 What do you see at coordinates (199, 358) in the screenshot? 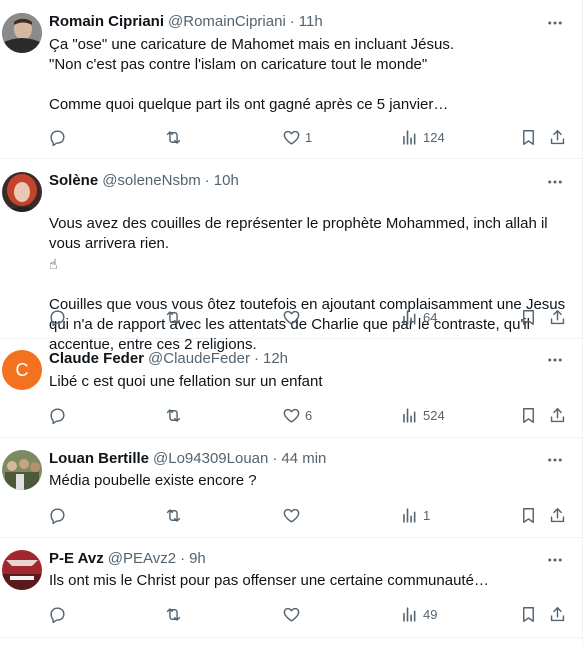
I see `author-handle: @ClaudeFeder` at bounding box center [199, 358].